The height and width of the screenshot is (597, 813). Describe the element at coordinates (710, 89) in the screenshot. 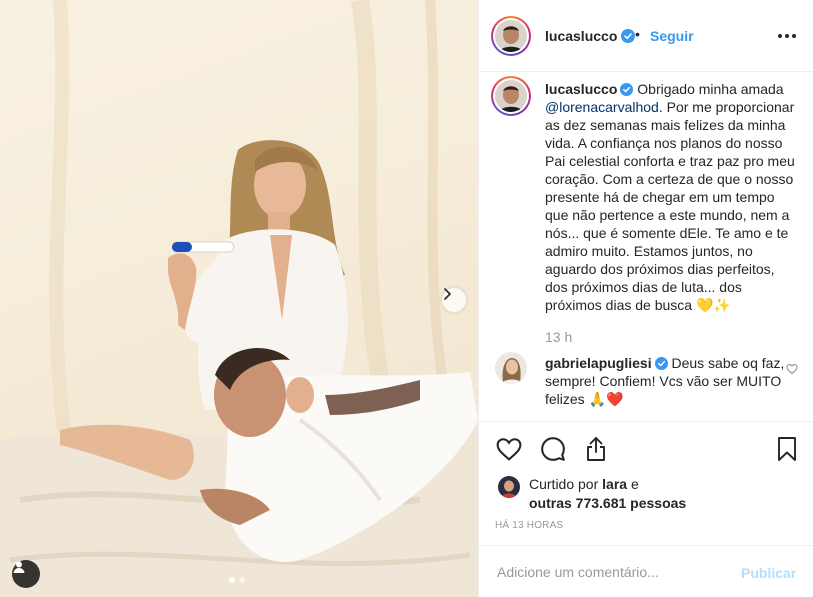

I see `caption-text-start: Obrigado minha amada` at that location.